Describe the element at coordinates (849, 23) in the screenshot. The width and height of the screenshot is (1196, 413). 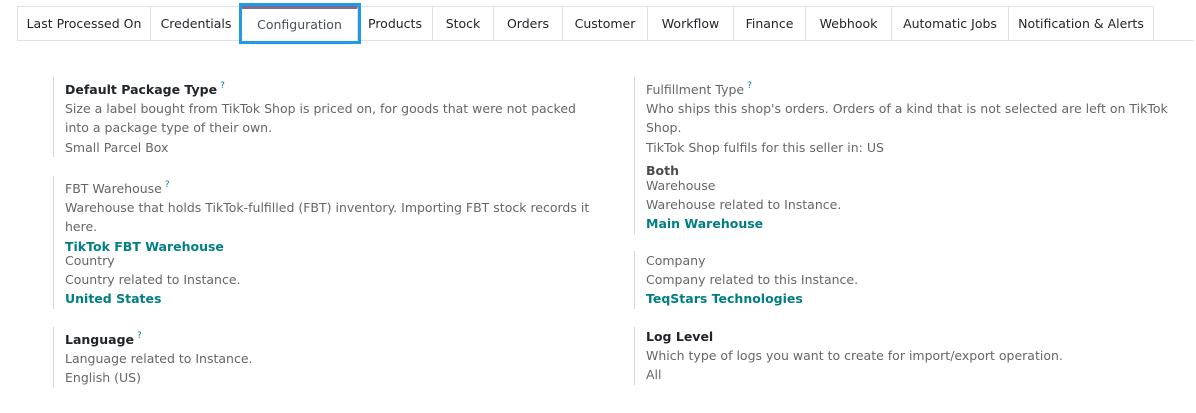
I see `tab-webhook: Webhook` at that location.